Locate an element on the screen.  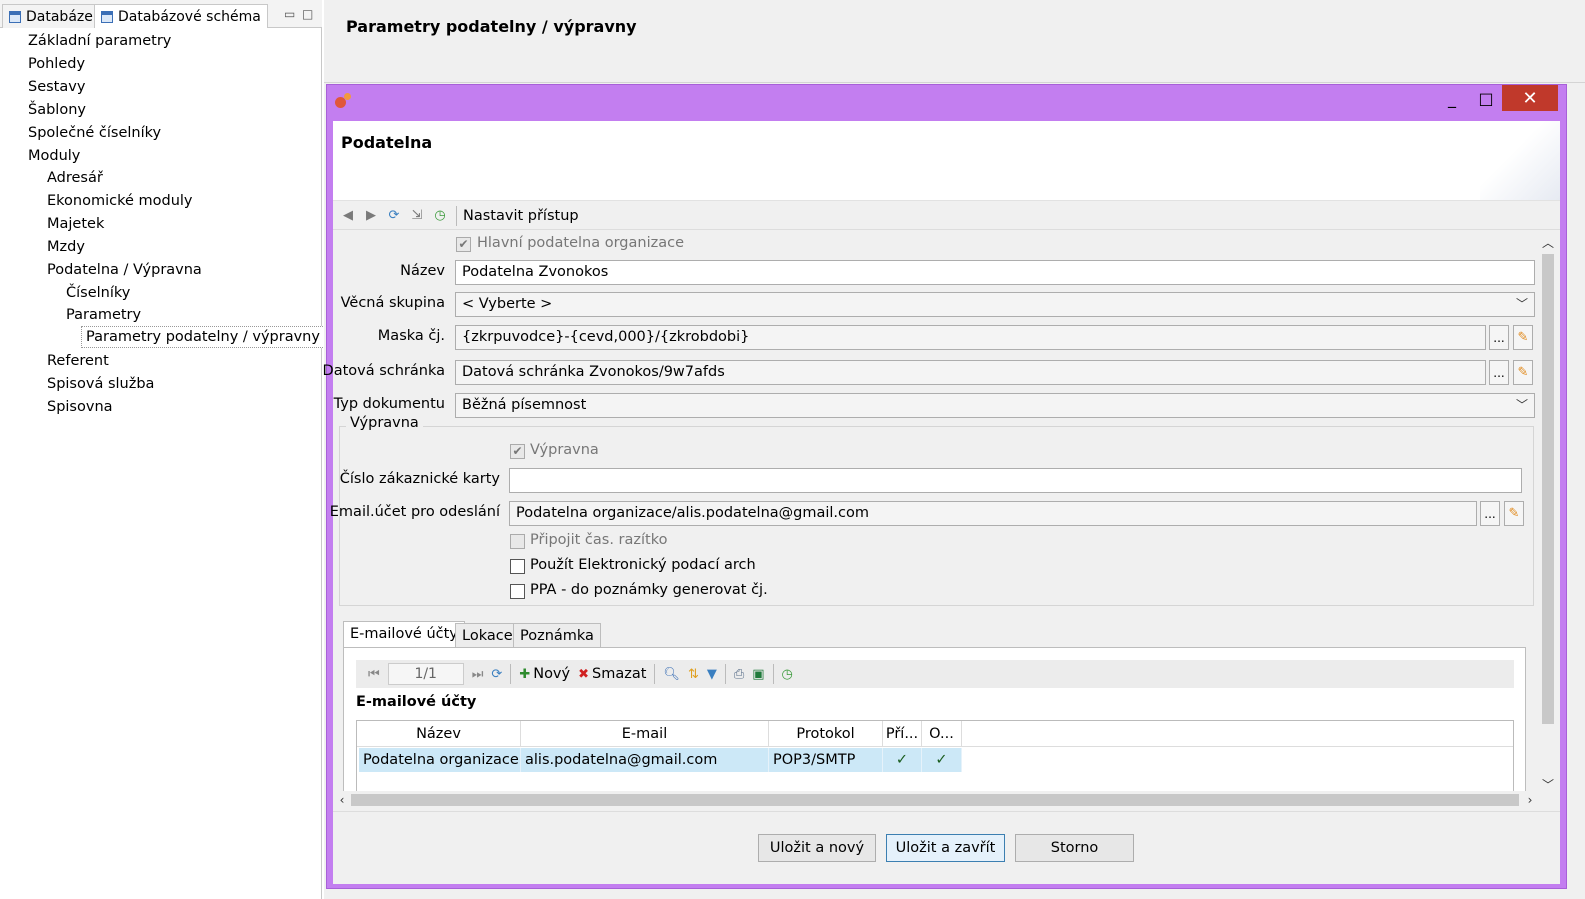
column-header-protocol: Protokol is located at coordinates (826, 734).